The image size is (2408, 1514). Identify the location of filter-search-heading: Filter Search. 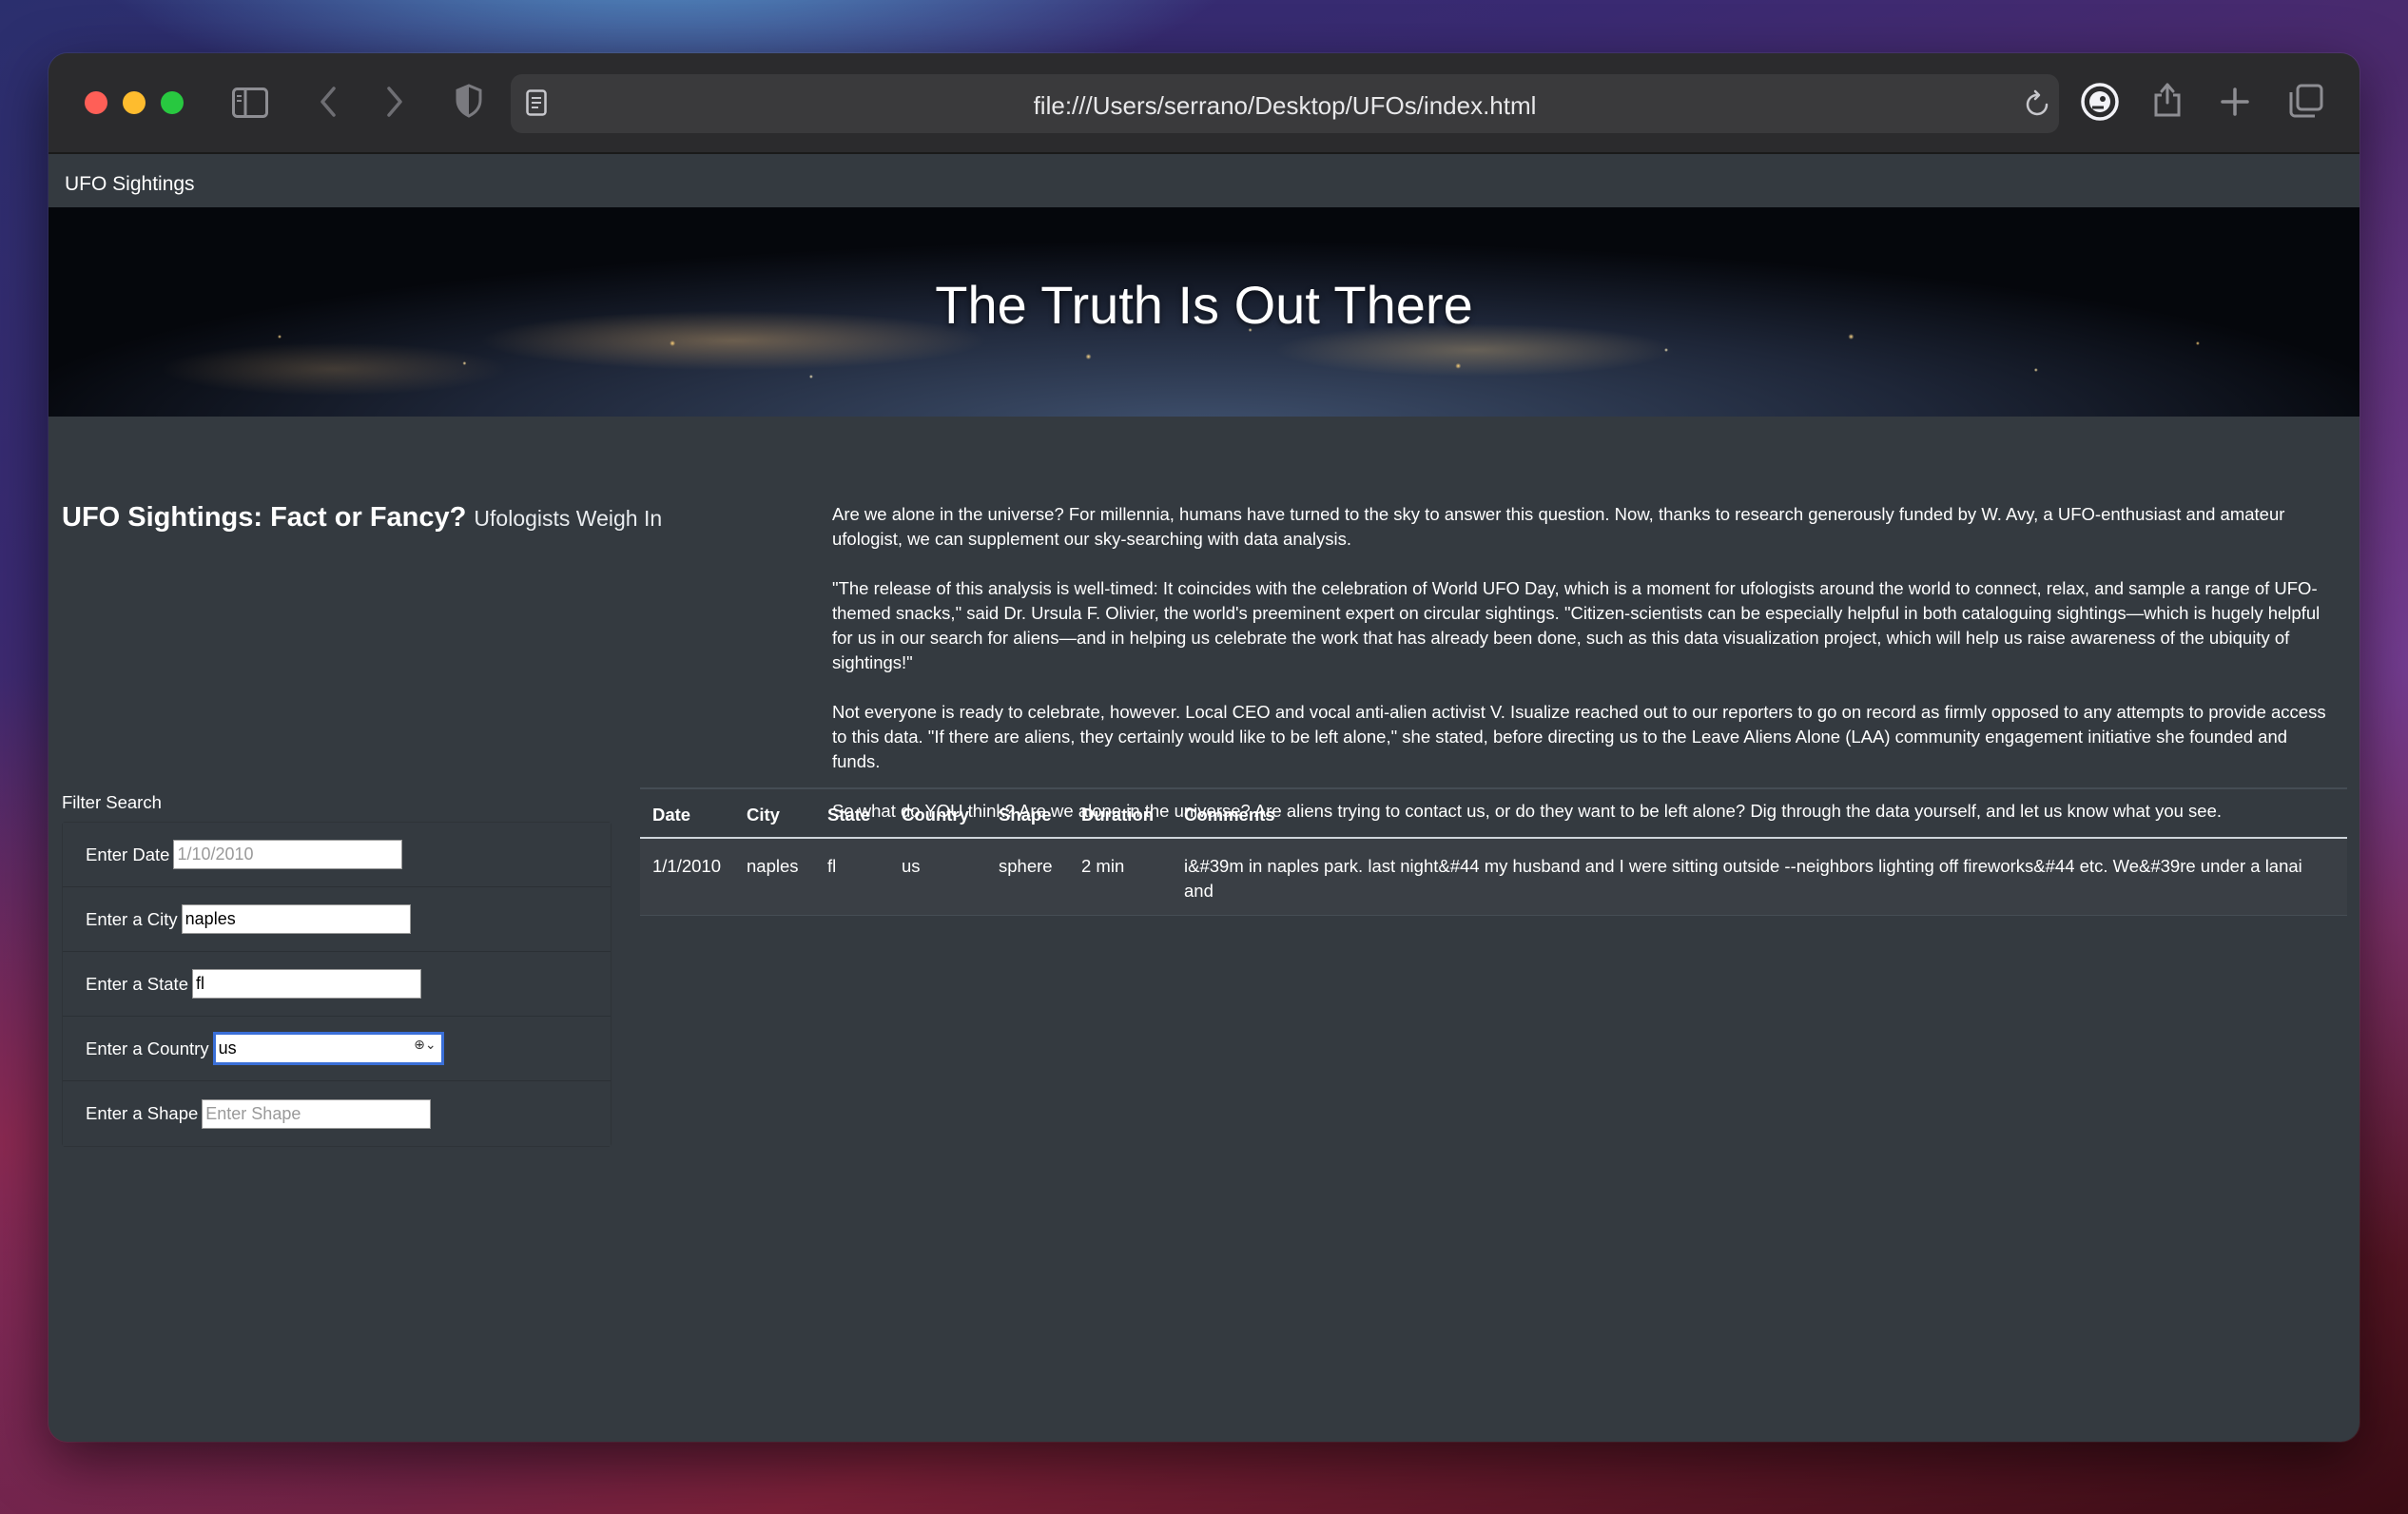
(112, 802).